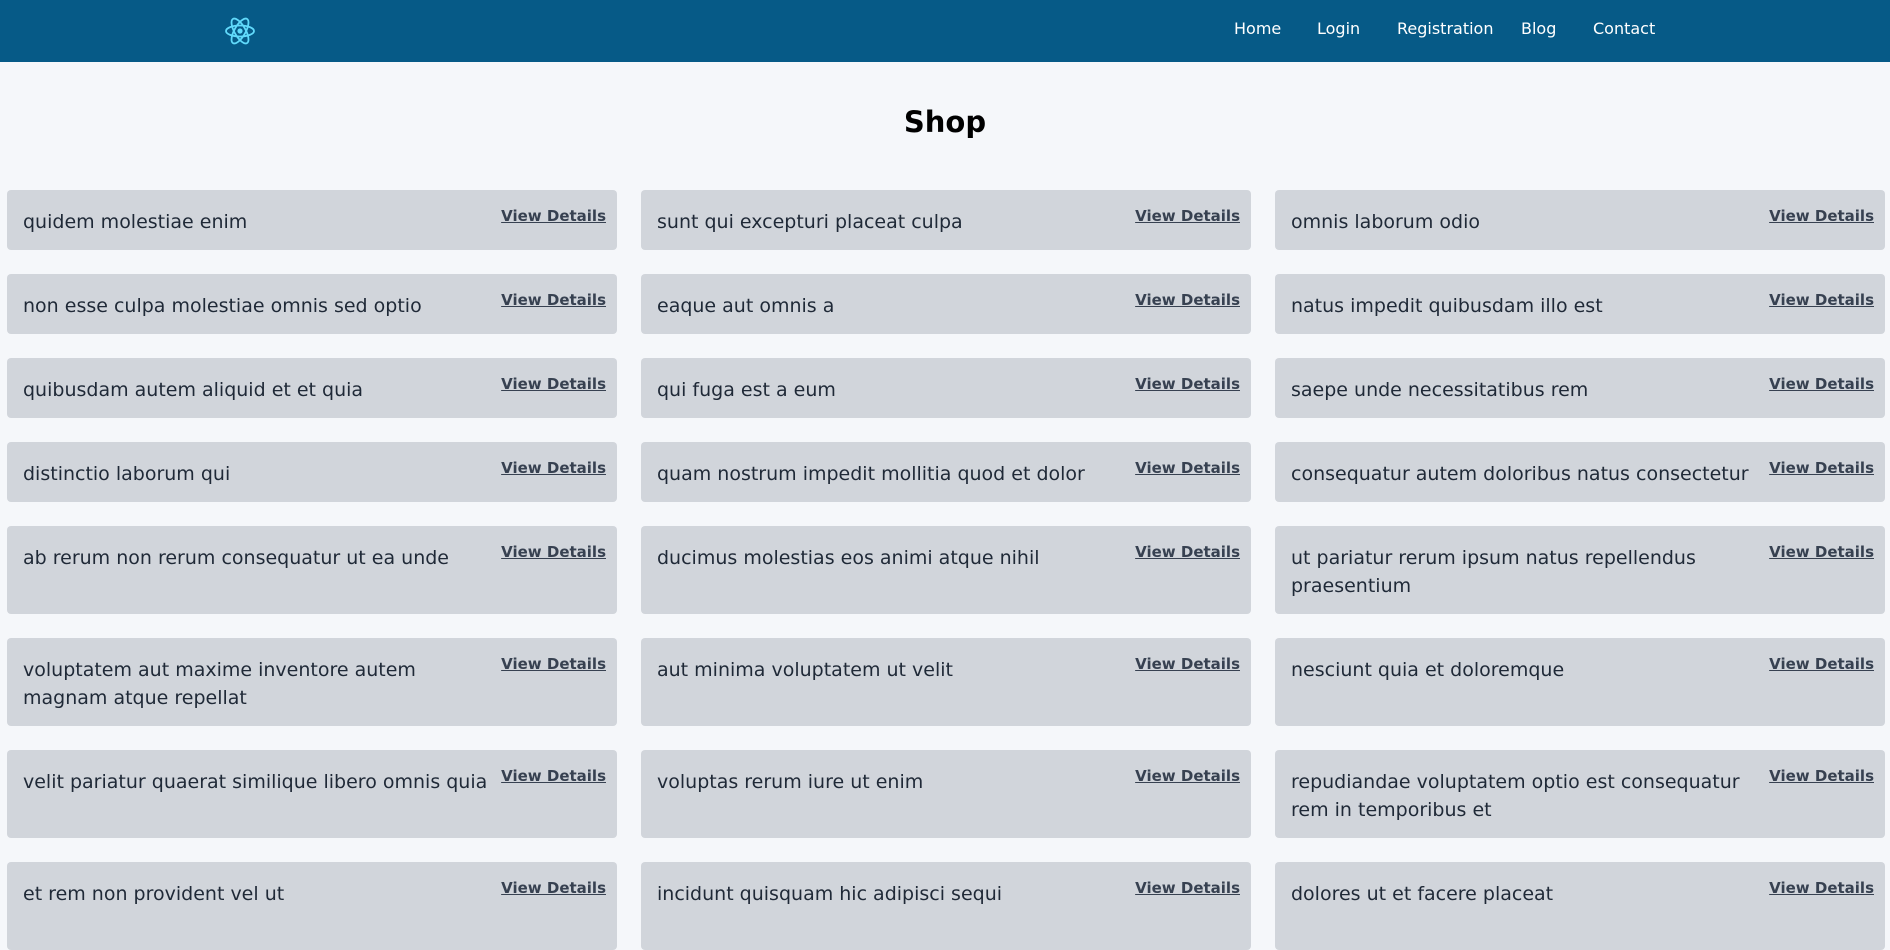 The image size is (1890, 950). What do you see at coordinates (1538, 29) in the screenshot?
I see `nav-link-blog: Blog` at bounding box center [1538, 29].